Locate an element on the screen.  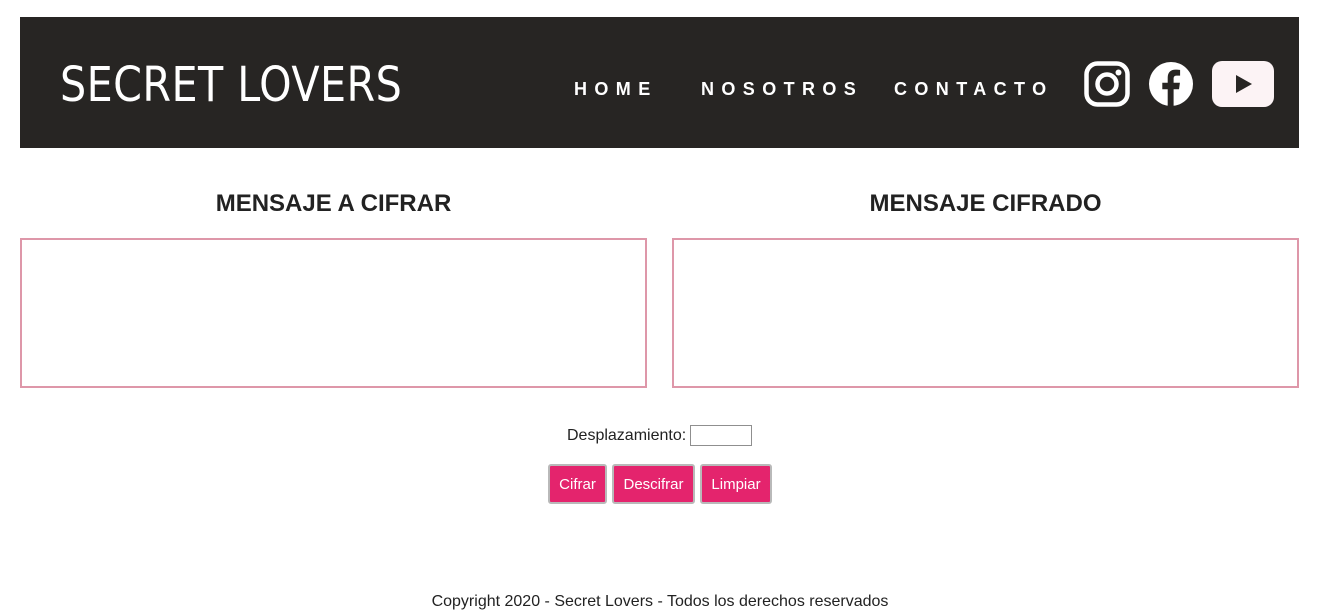
descifrar-button: Descifrar is located at coordinates (653, 484).